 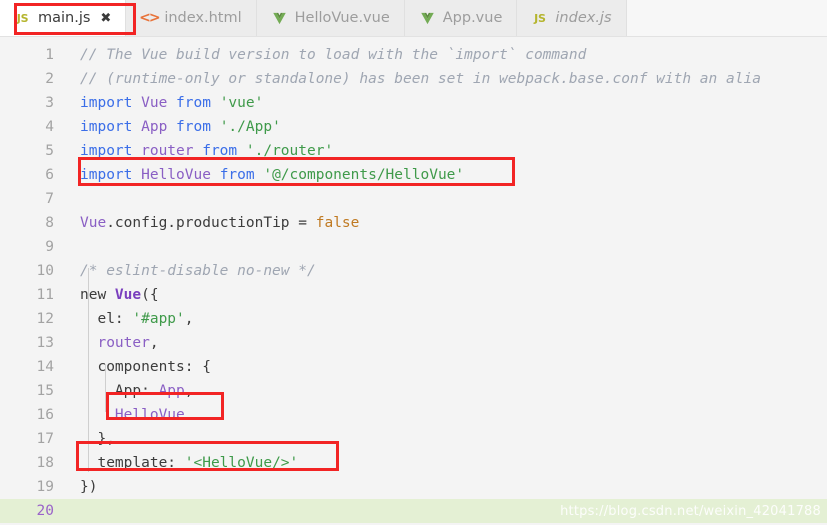 What do you see at coordinates (540, 18) in the screenshot?
I see `js-file-icon: JS` at bounding box center [540, 18].